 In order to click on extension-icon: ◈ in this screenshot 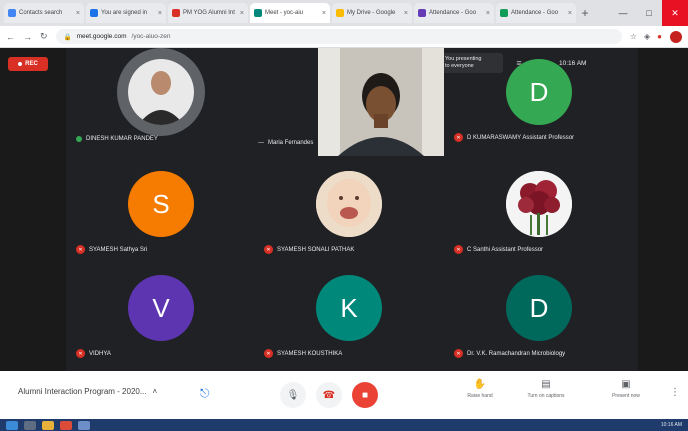, I will do `click(647, 36)`.